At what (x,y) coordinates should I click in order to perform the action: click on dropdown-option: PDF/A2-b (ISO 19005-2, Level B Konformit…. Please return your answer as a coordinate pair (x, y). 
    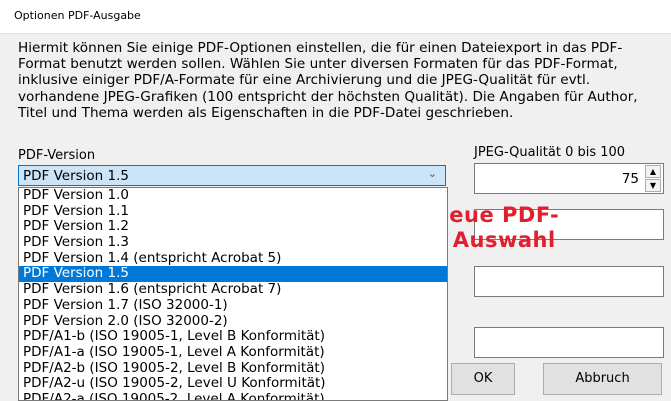
    Looking at the image, I should click on (233, 368).